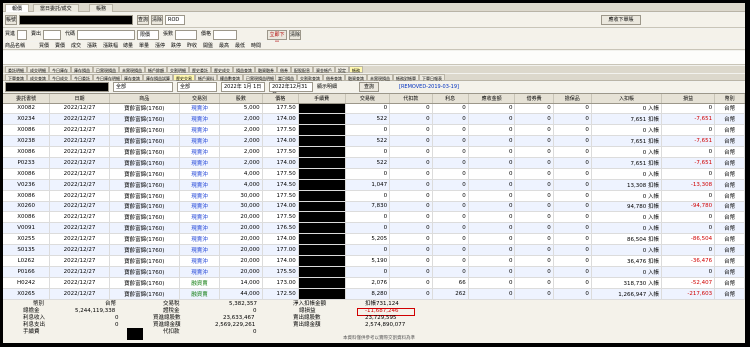  Describe the element at coordinates (284, 69) in the screenshot. I see `subtab: 借券` at that location.